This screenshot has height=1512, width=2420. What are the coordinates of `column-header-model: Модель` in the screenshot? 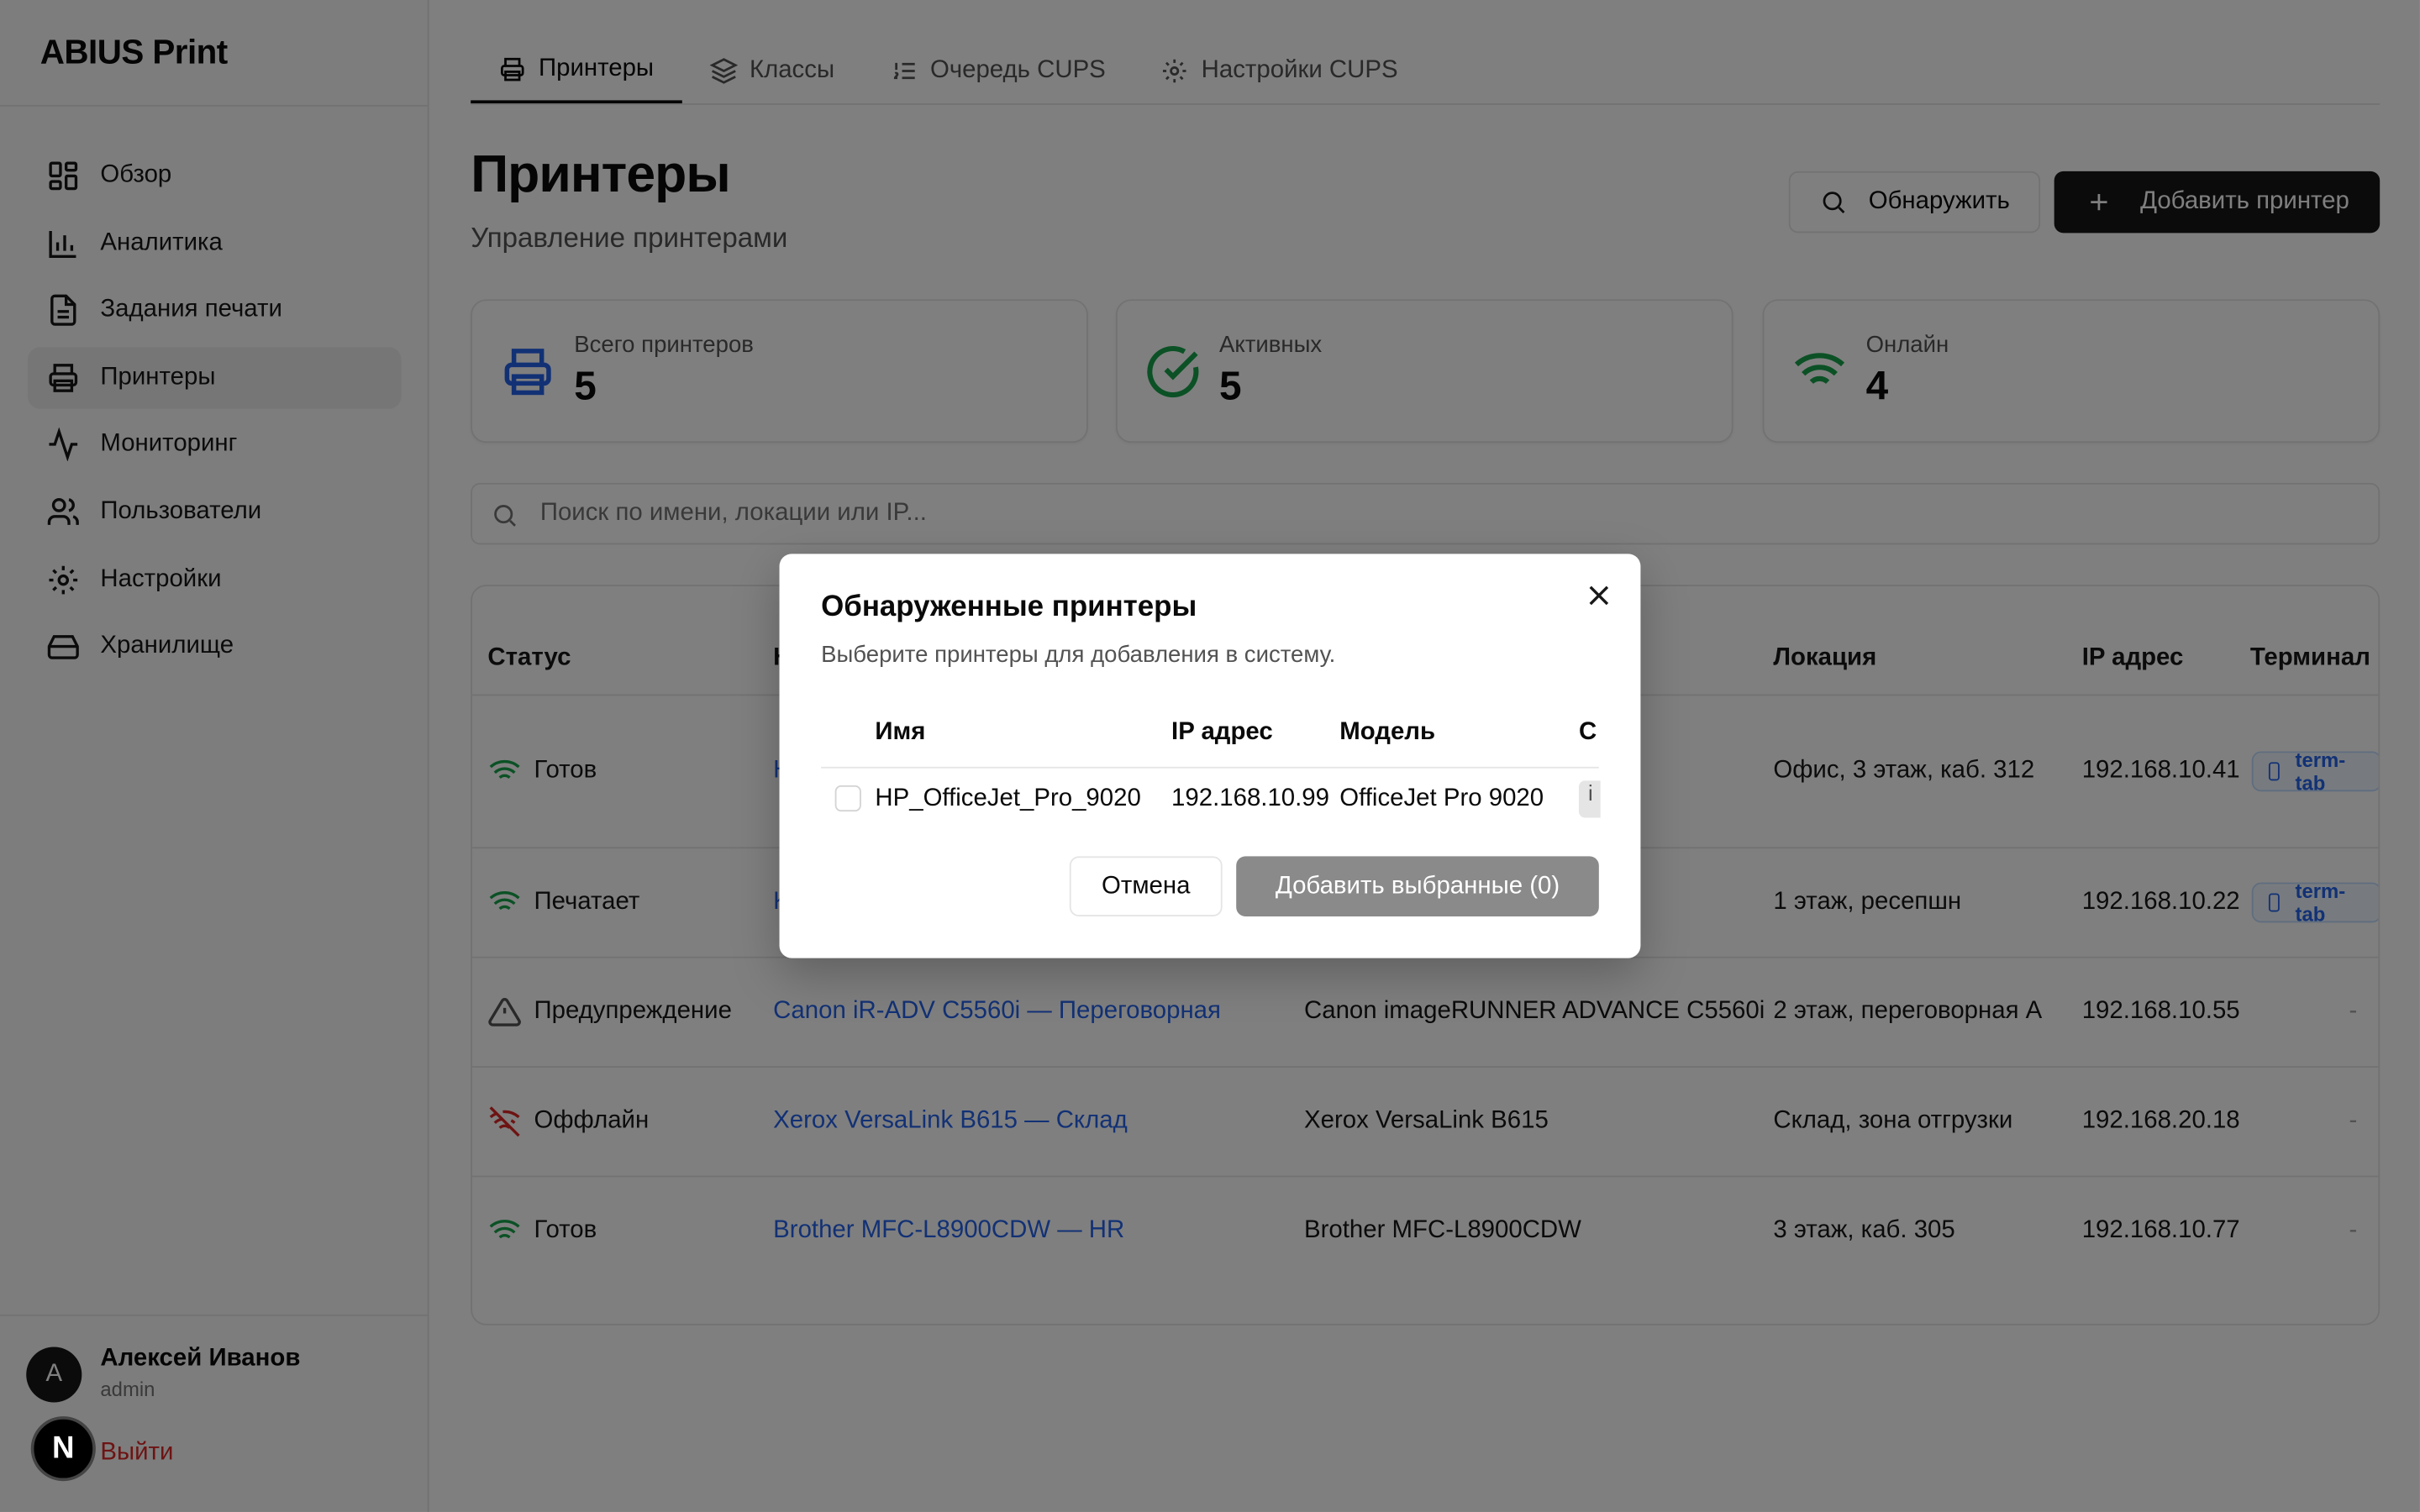 It's located at (1387, 732).